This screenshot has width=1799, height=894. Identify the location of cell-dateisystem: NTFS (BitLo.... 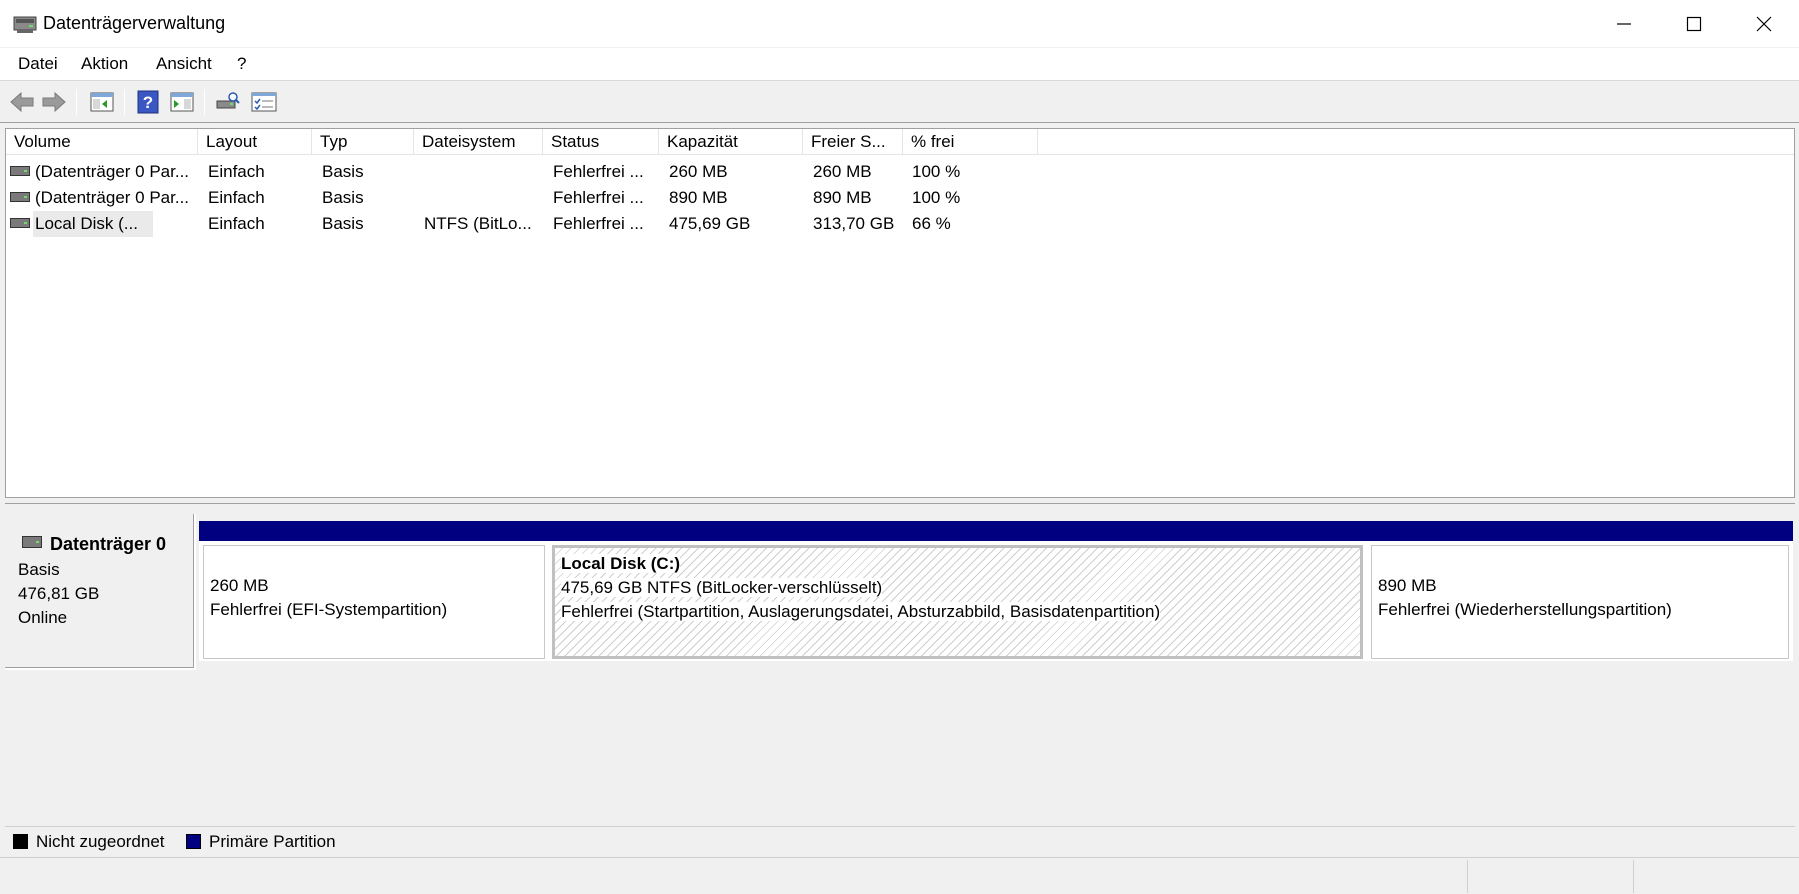
(478, 223).